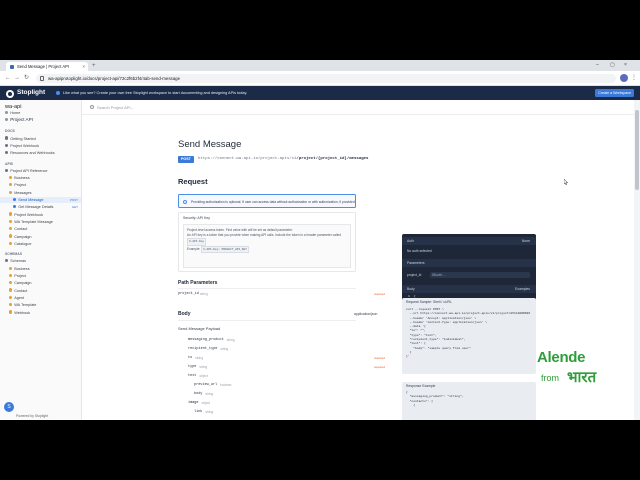 This screenshot has width=640, height=480. I want to click on sidebar-item-project-api-reference: Project API Reference, so click(40, 171).